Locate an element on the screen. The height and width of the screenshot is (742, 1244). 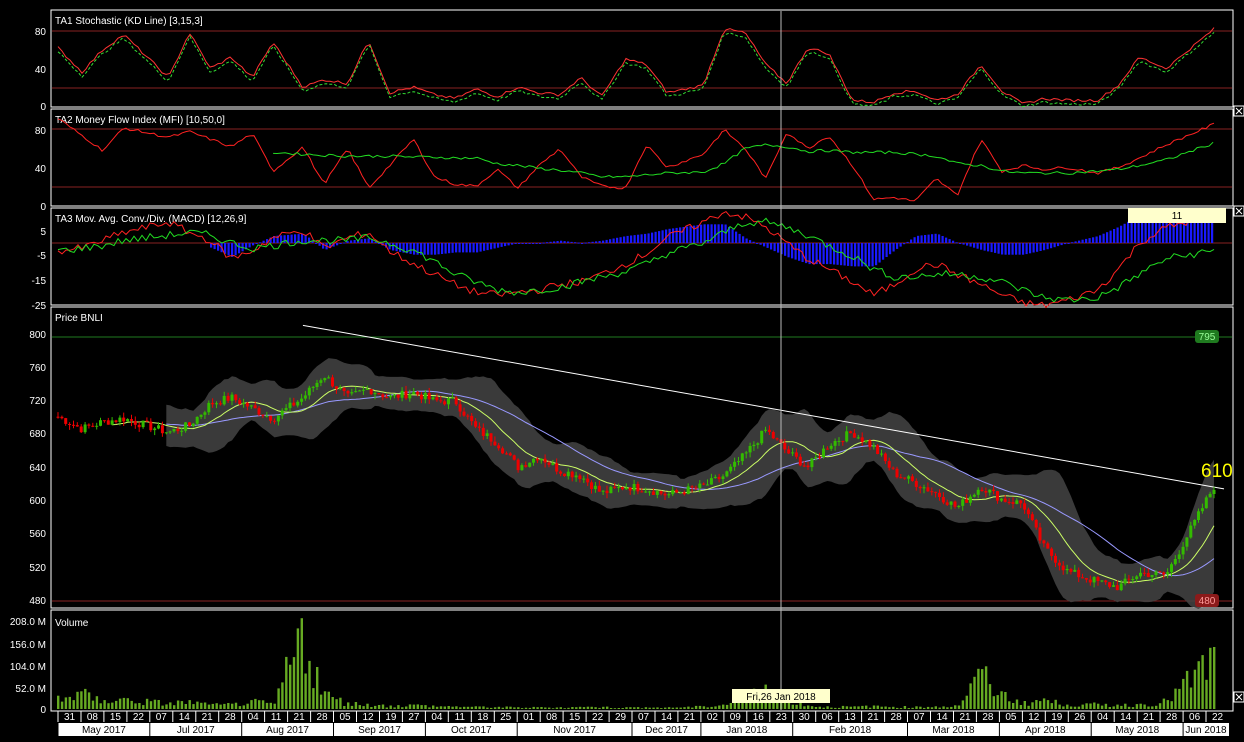
volume-tick-label: 156.0 M is located at coordinates (28, 645).